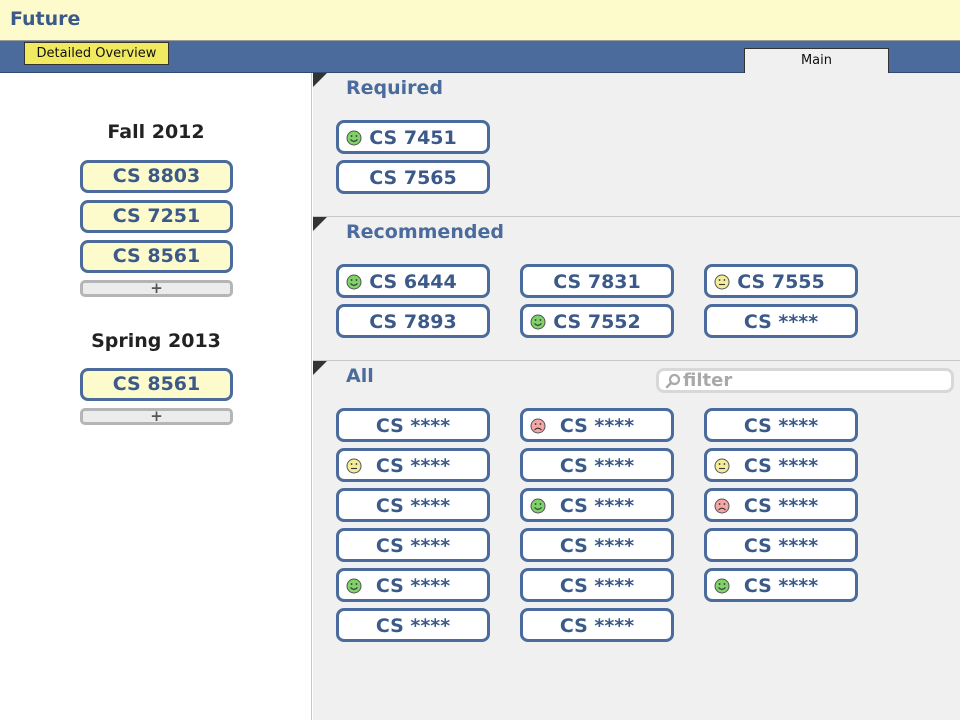 Image resolution: width=960 pixels, height=720 pixels. I want to click on course-tile: CS 7893, so click(413, 321).